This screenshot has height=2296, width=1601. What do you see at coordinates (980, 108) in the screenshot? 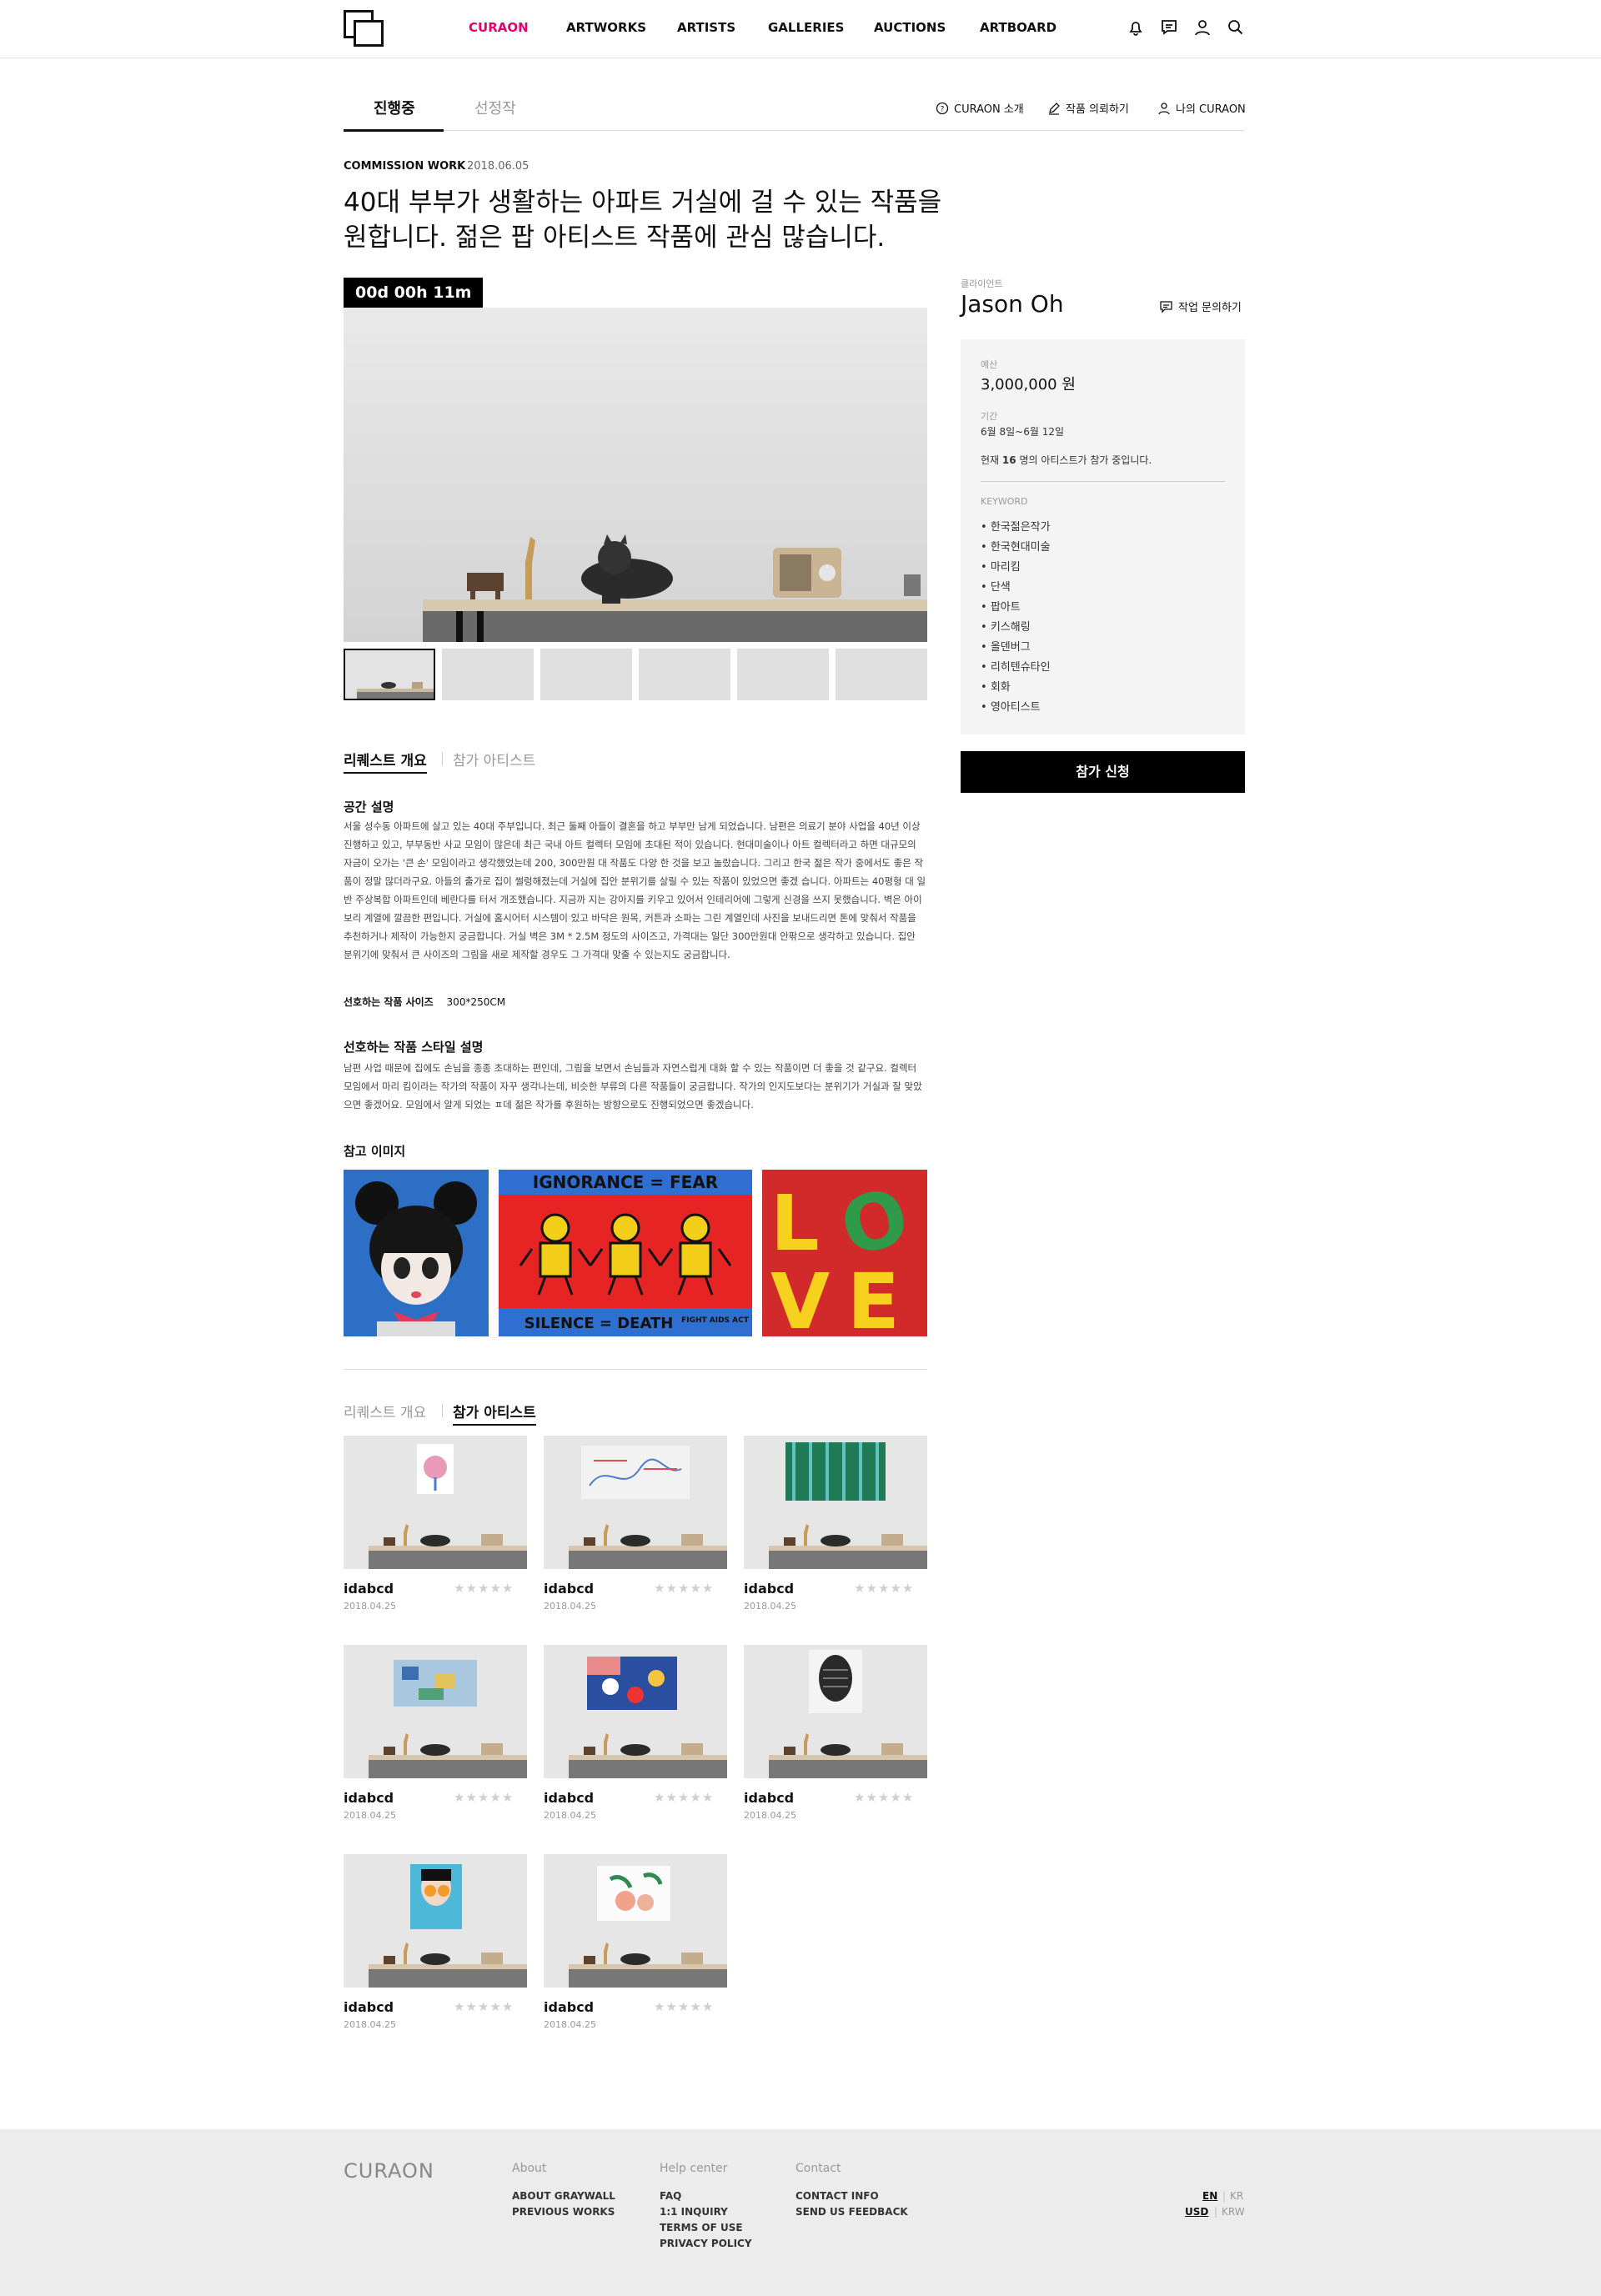
I see `link-about-curaon: ? CURAON 소개` at bounding box center [980, 108].